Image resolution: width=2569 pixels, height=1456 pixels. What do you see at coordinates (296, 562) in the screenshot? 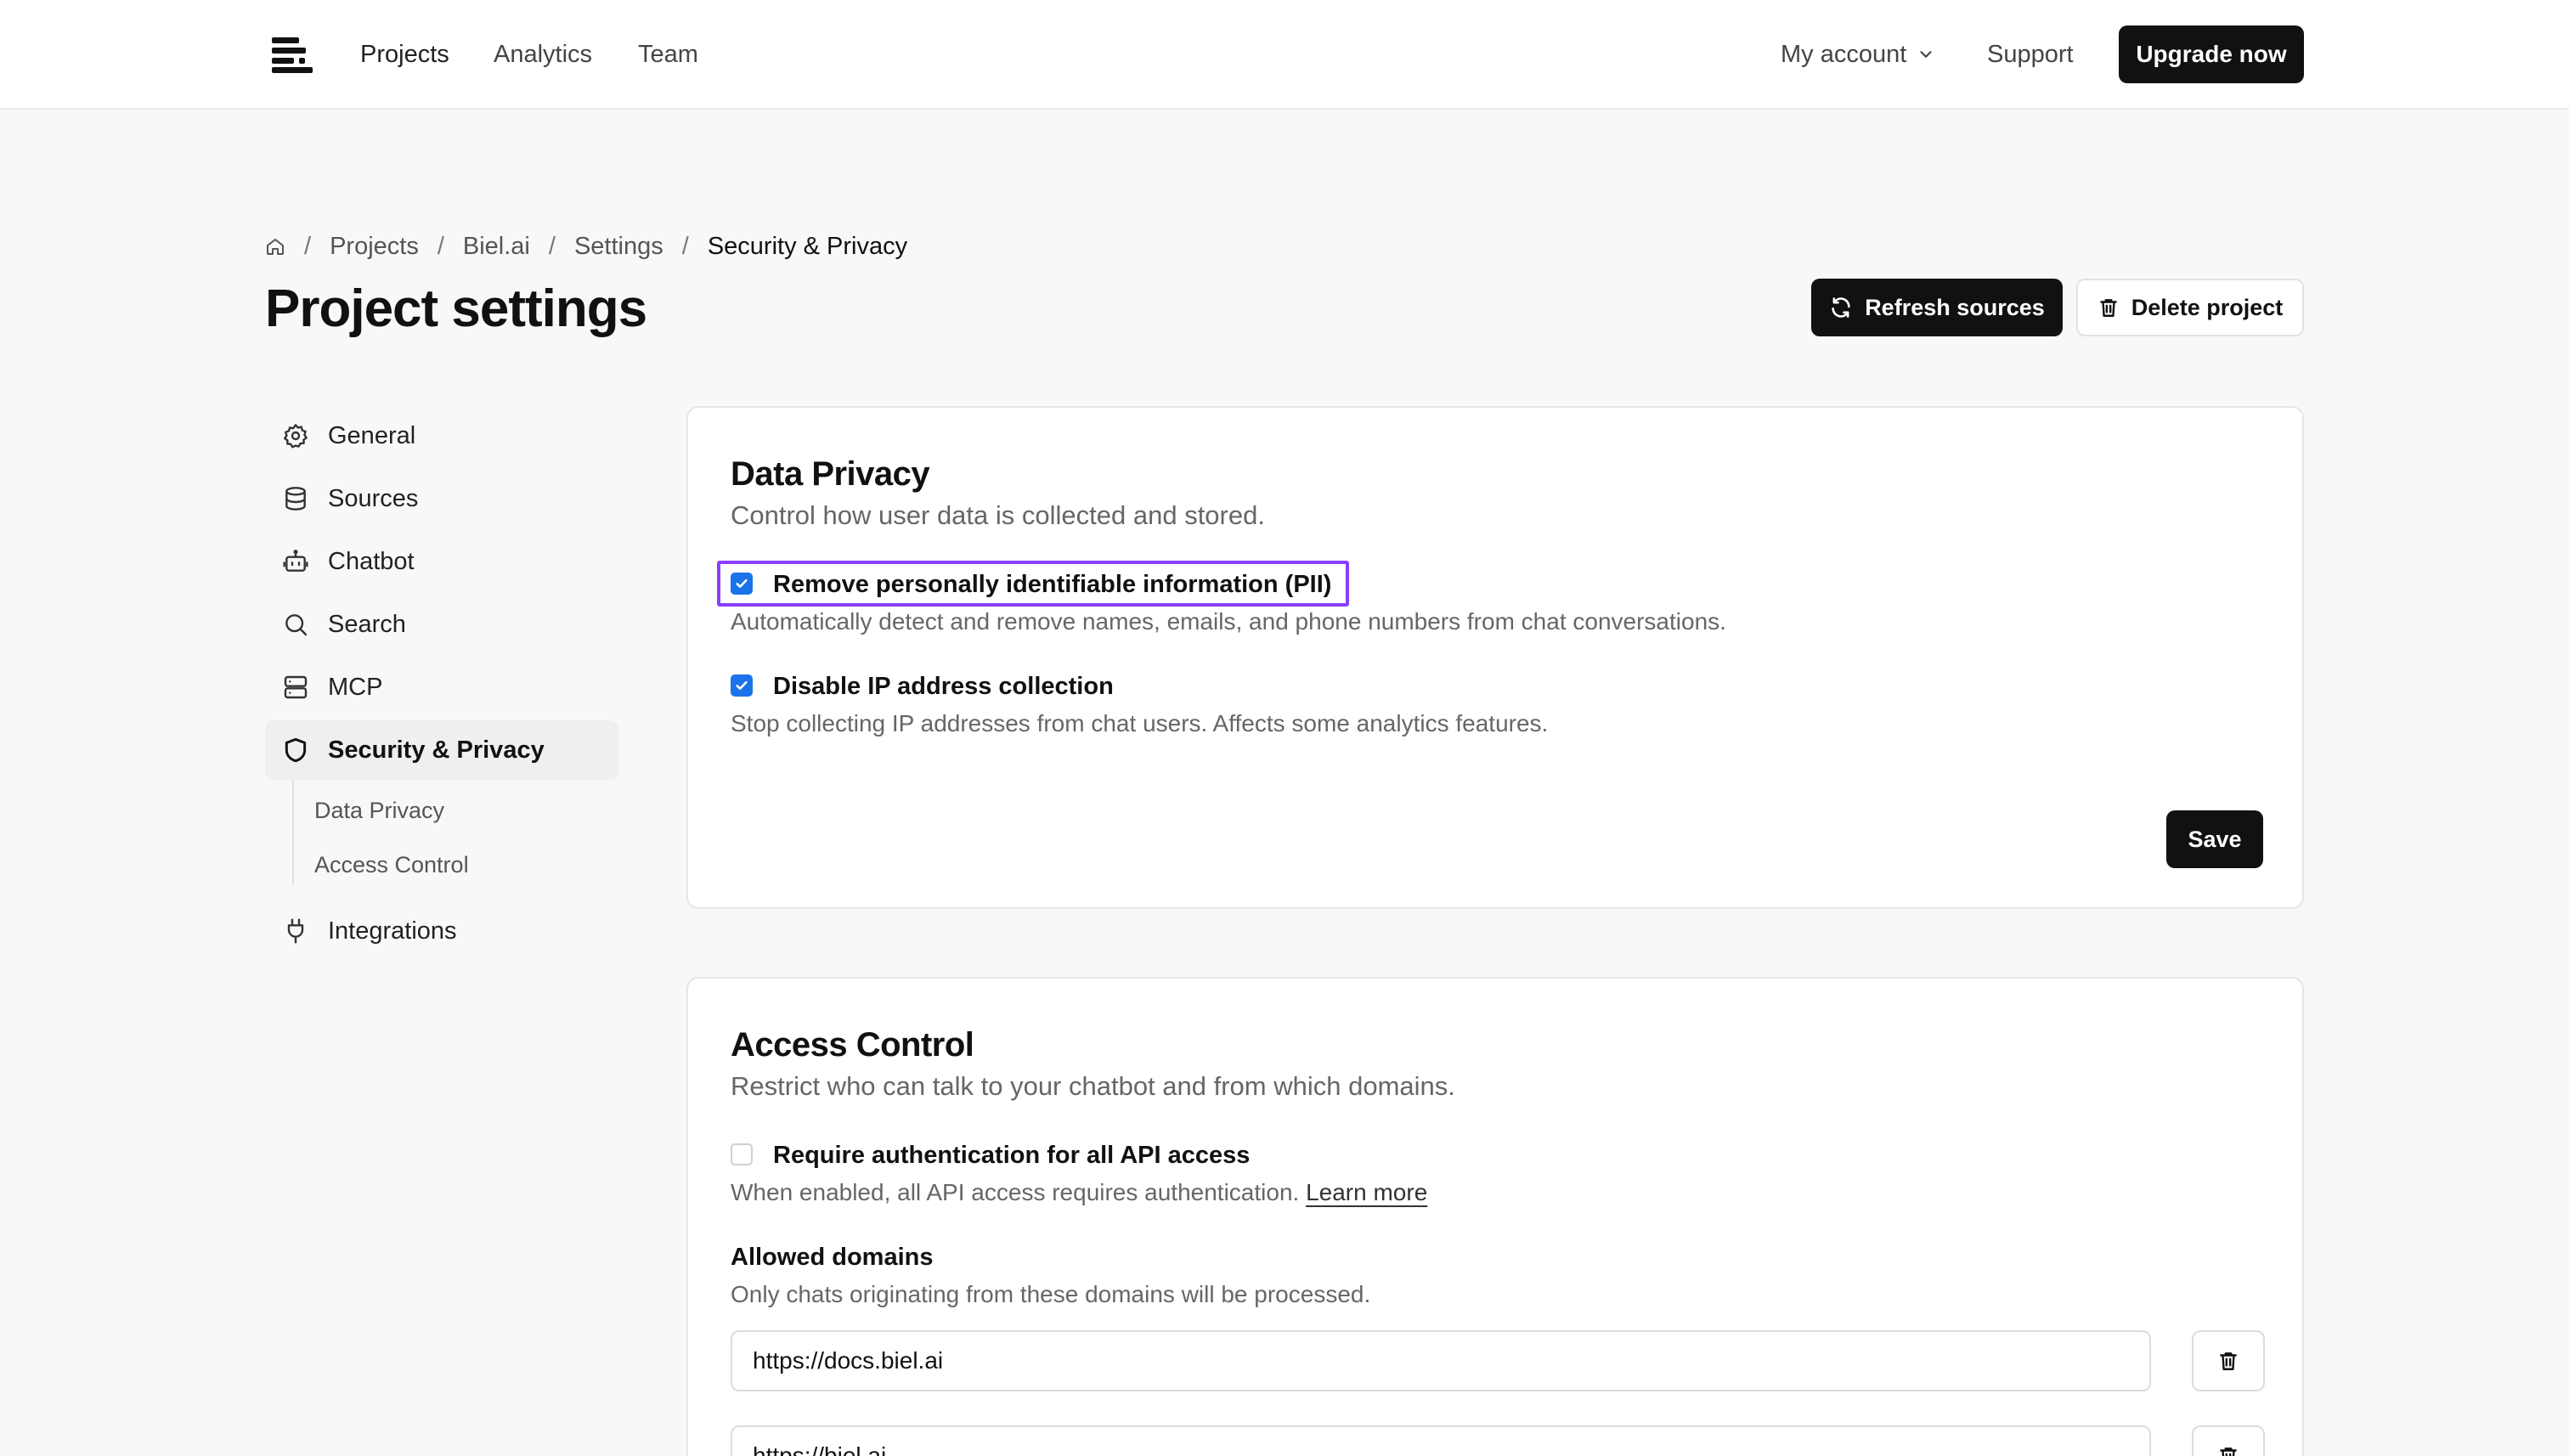
I see `robot-icon` at bounding box center [296, 562].